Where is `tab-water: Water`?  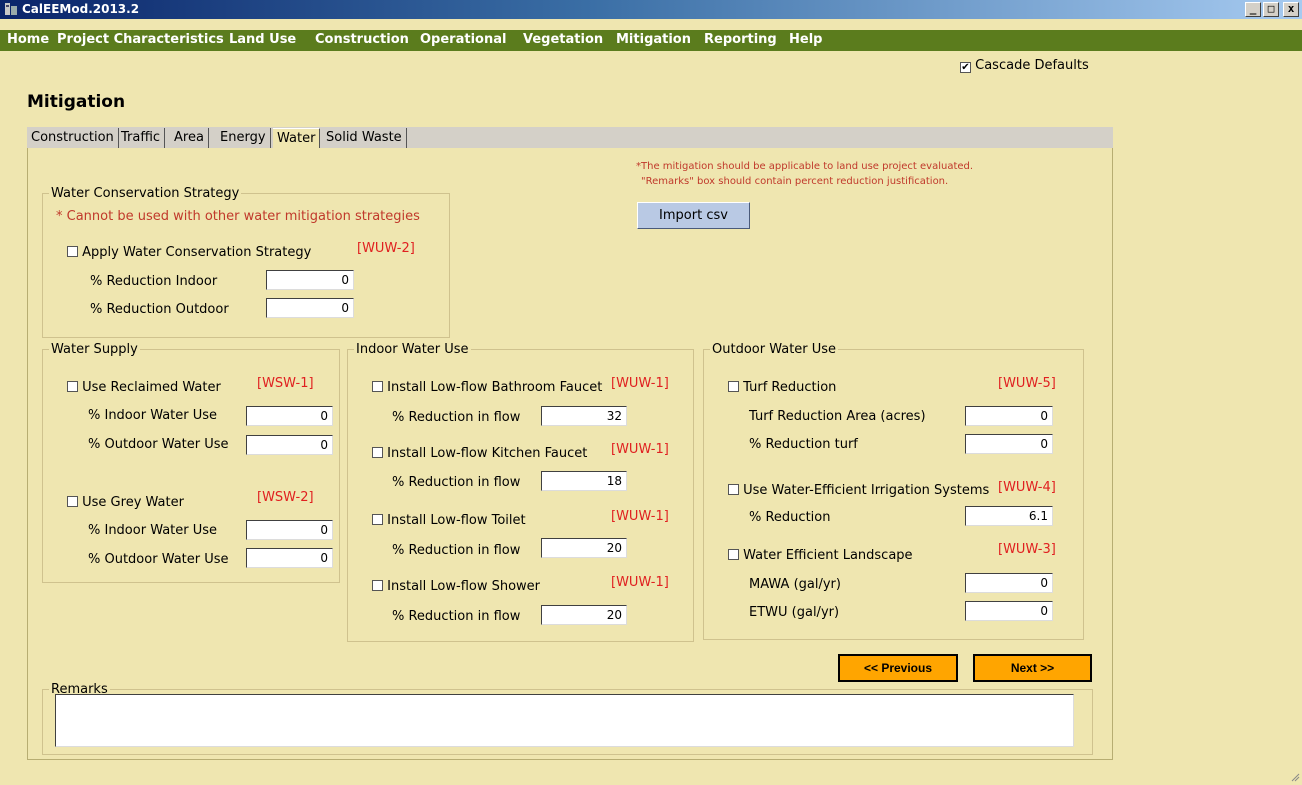
tab-water: Water is located at coordinates (297, 138).